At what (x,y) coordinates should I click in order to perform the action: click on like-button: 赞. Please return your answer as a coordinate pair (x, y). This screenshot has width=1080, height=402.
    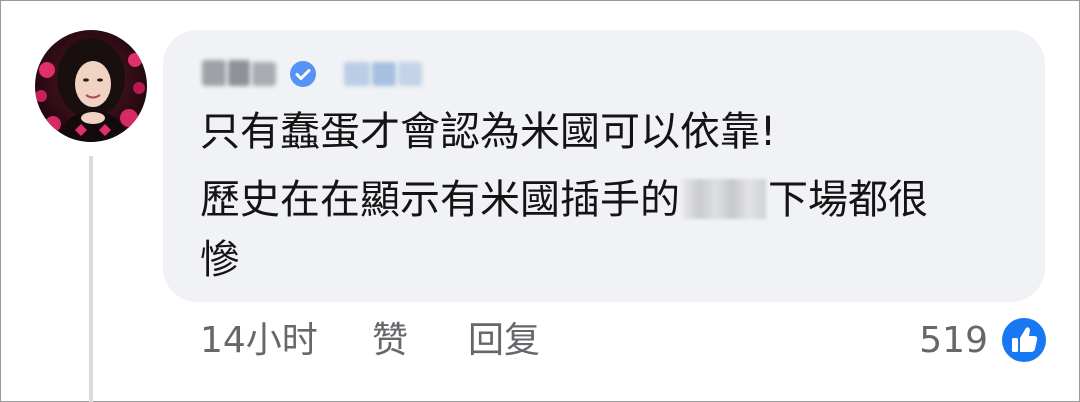
    Looking at the image, I should click on (390, 341).